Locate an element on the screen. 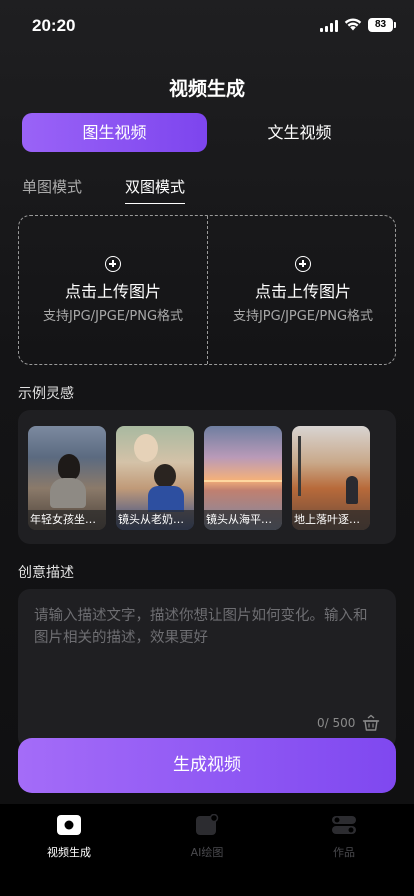  tab-works: 作品 is located at coordinates (344, 837).